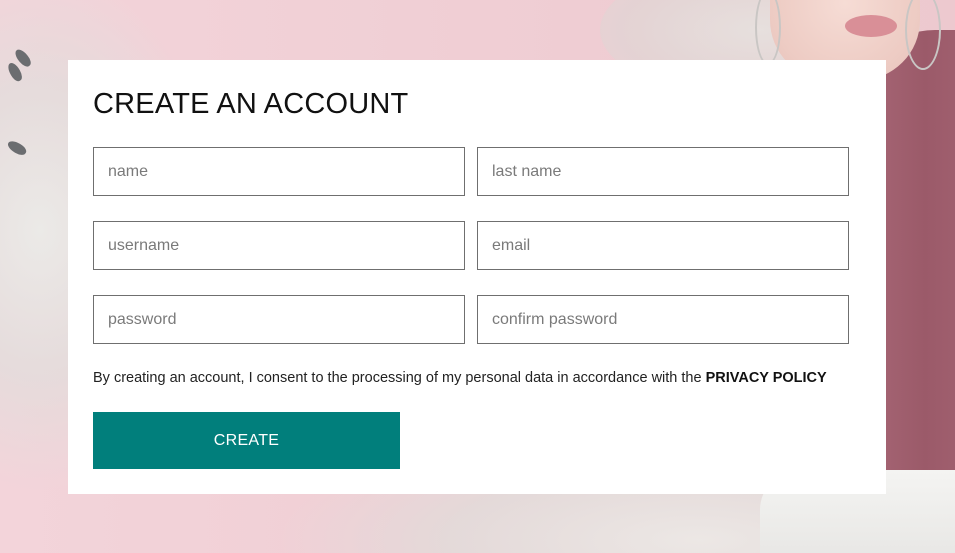  I want to click on username-input, so click(279, 245).